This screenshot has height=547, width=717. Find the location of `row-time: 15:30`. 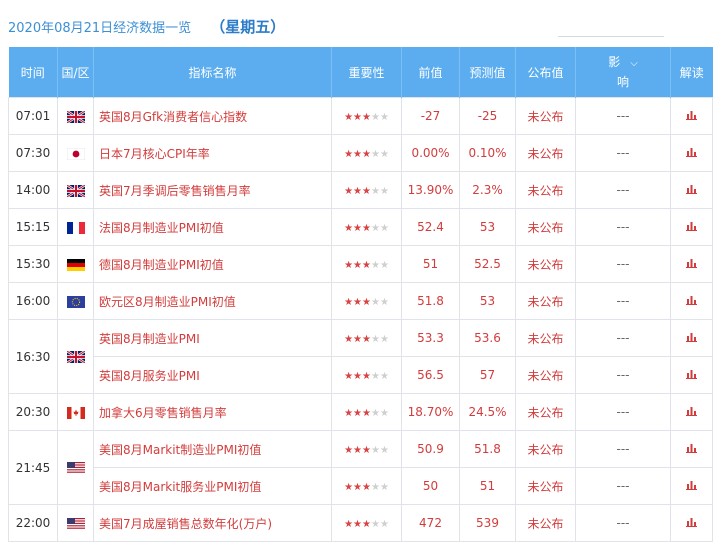

row-time: 15:30 is located at coordinates (33, 264).